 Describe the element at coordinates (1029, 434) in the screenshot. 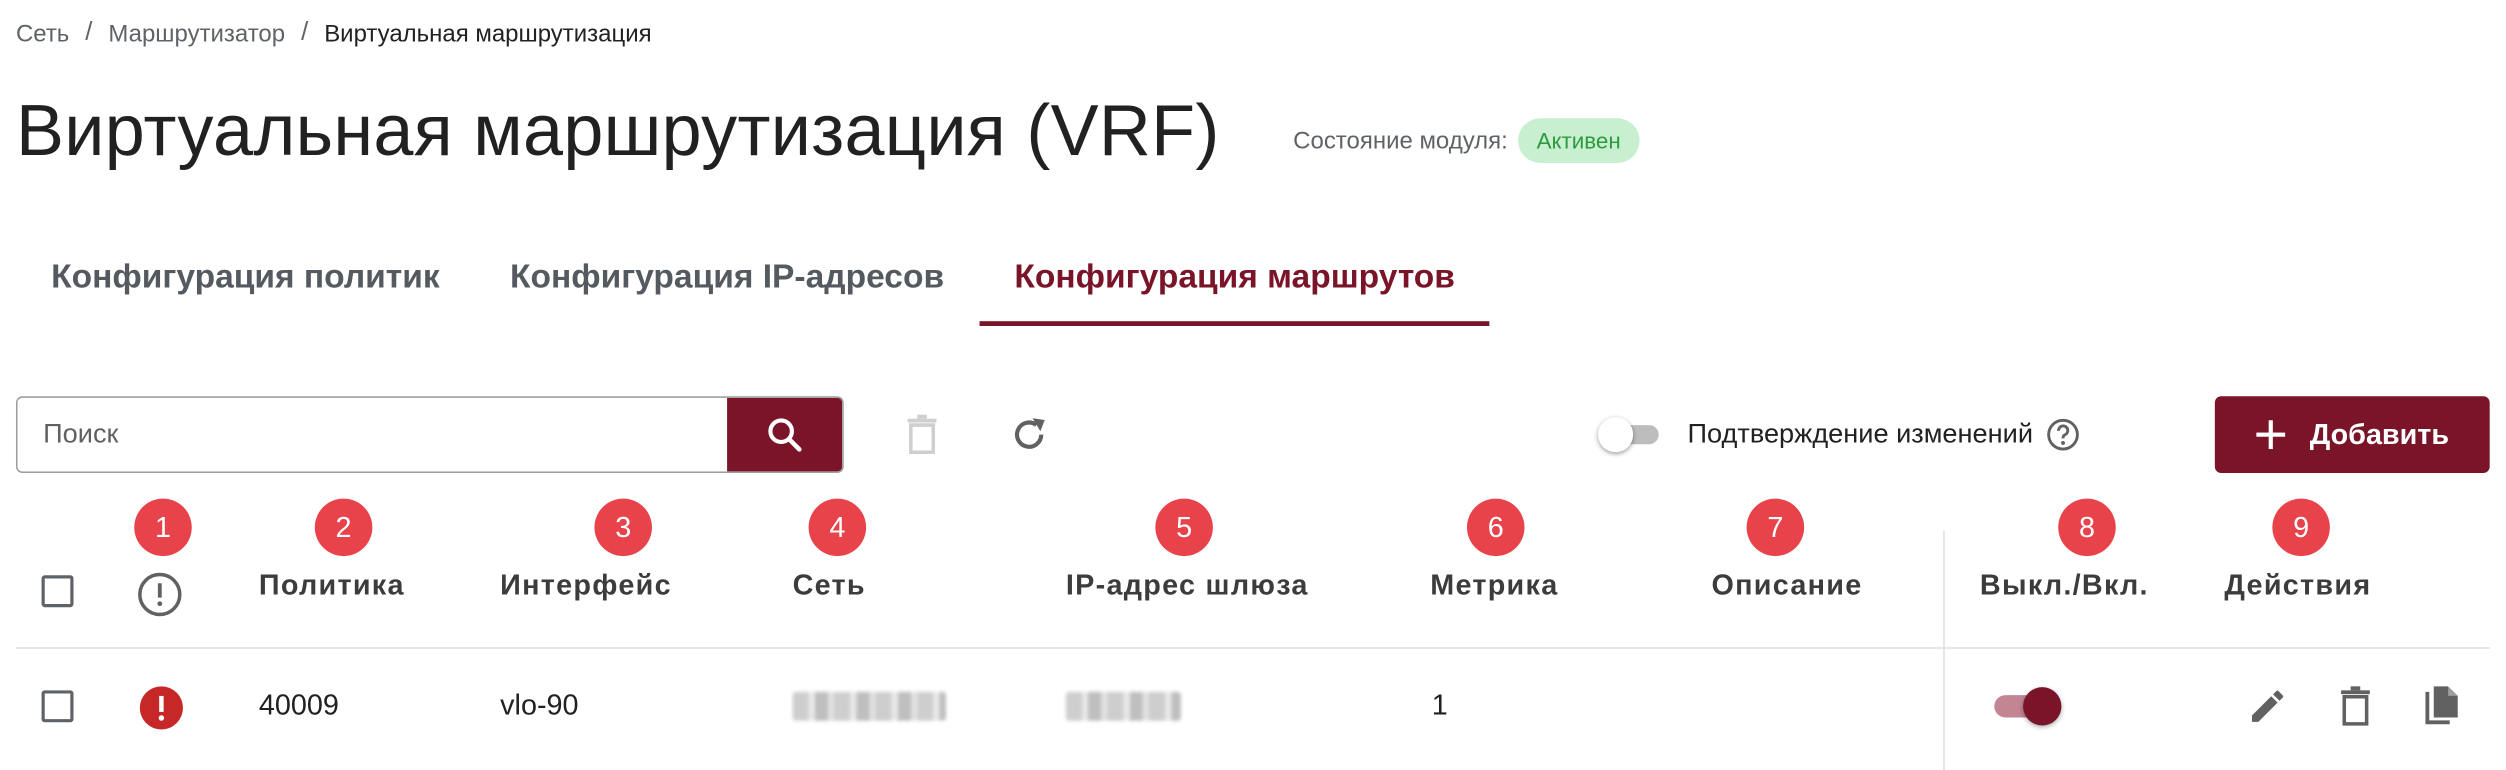

I see `refresh-icon` at that location.